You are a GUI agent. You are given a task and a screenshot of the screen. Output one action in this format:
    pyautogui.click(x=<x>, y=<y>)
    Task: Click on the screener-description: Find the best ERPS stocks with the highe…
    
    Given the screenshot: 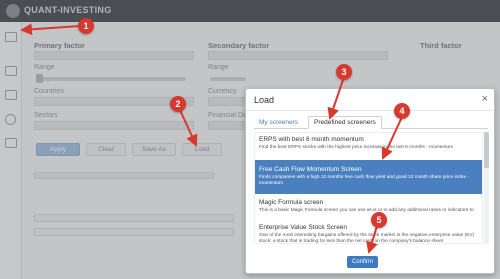 What is the action you would take?
    pyautogui.click(x=356, y=147)
    